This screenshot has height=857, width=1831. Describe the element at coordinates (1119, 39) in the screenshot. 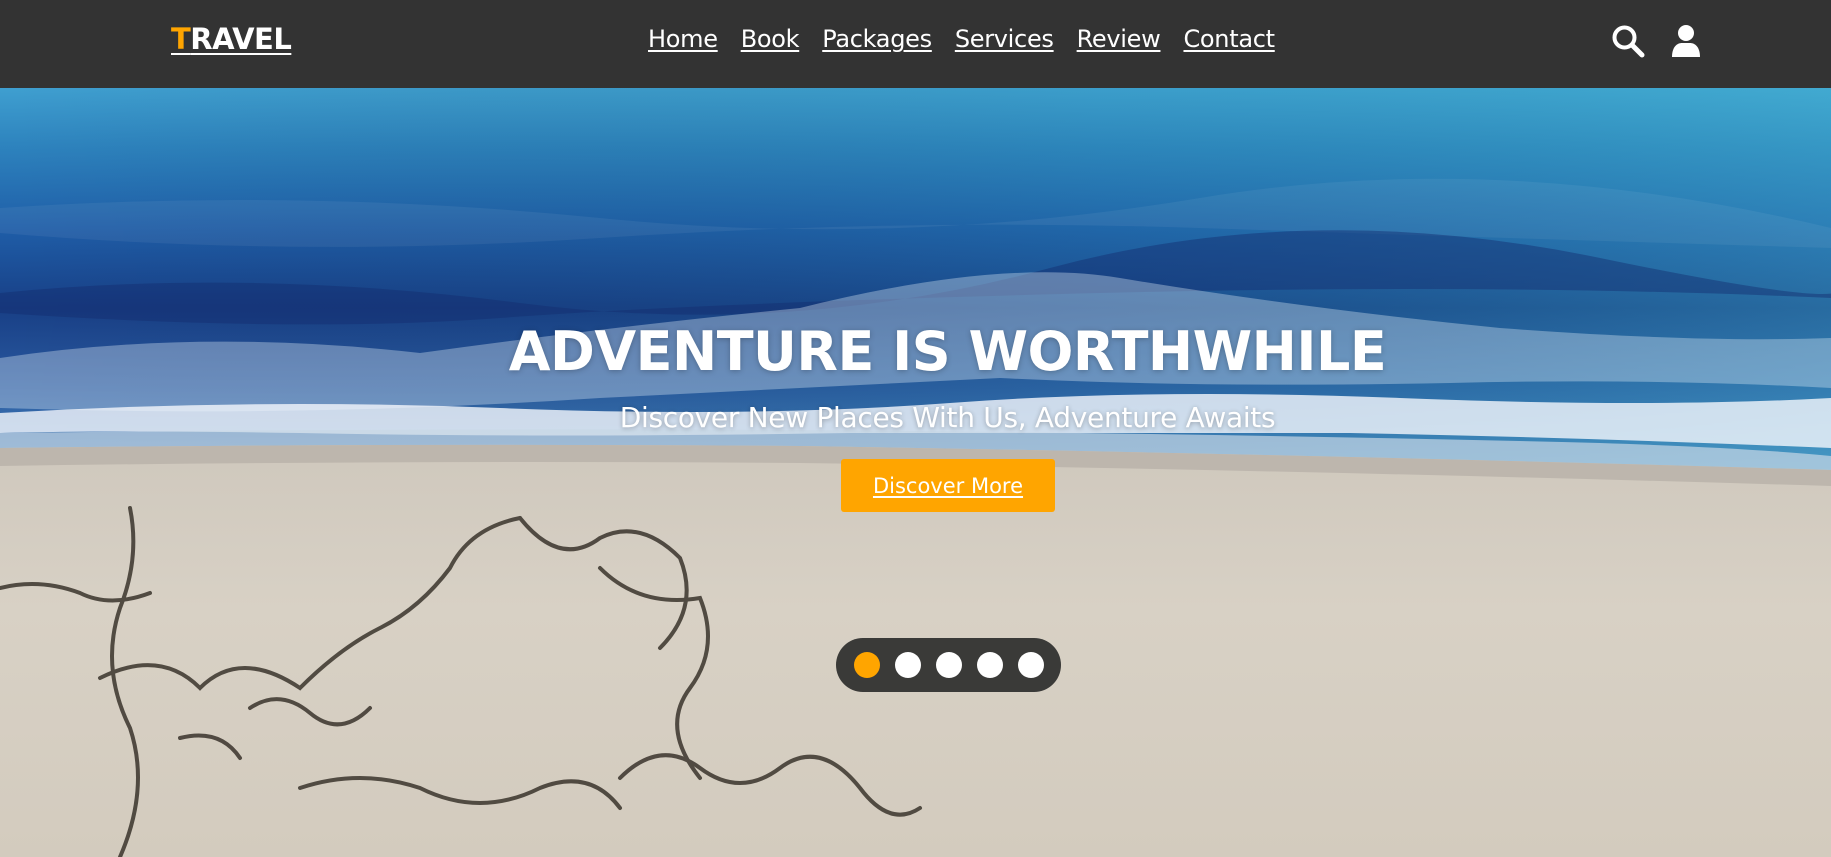

I see `nav-review: Review` at that location.